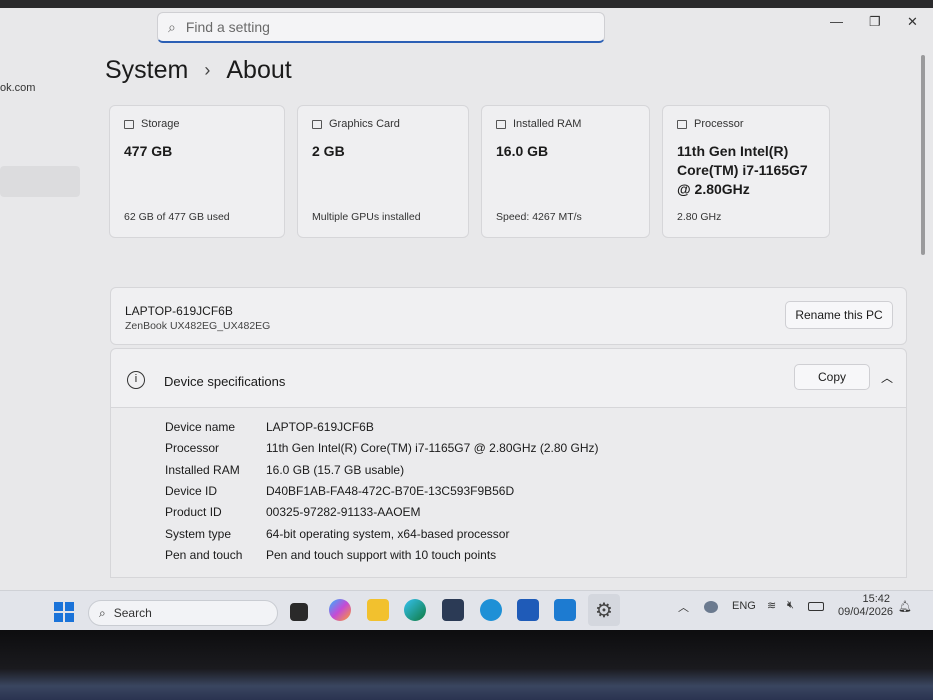 This screenshot has width=933, height=700. What do you see at coordinates (136, 380) in the screenshot?
I see `info-icon: i` at bounding box center [136, 380].